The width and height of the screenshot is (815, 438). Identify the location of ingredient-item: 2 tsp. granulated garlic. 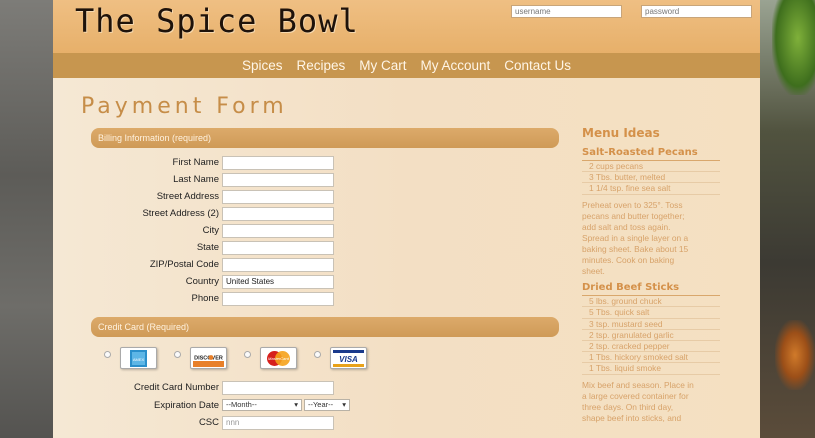
(651, 336).